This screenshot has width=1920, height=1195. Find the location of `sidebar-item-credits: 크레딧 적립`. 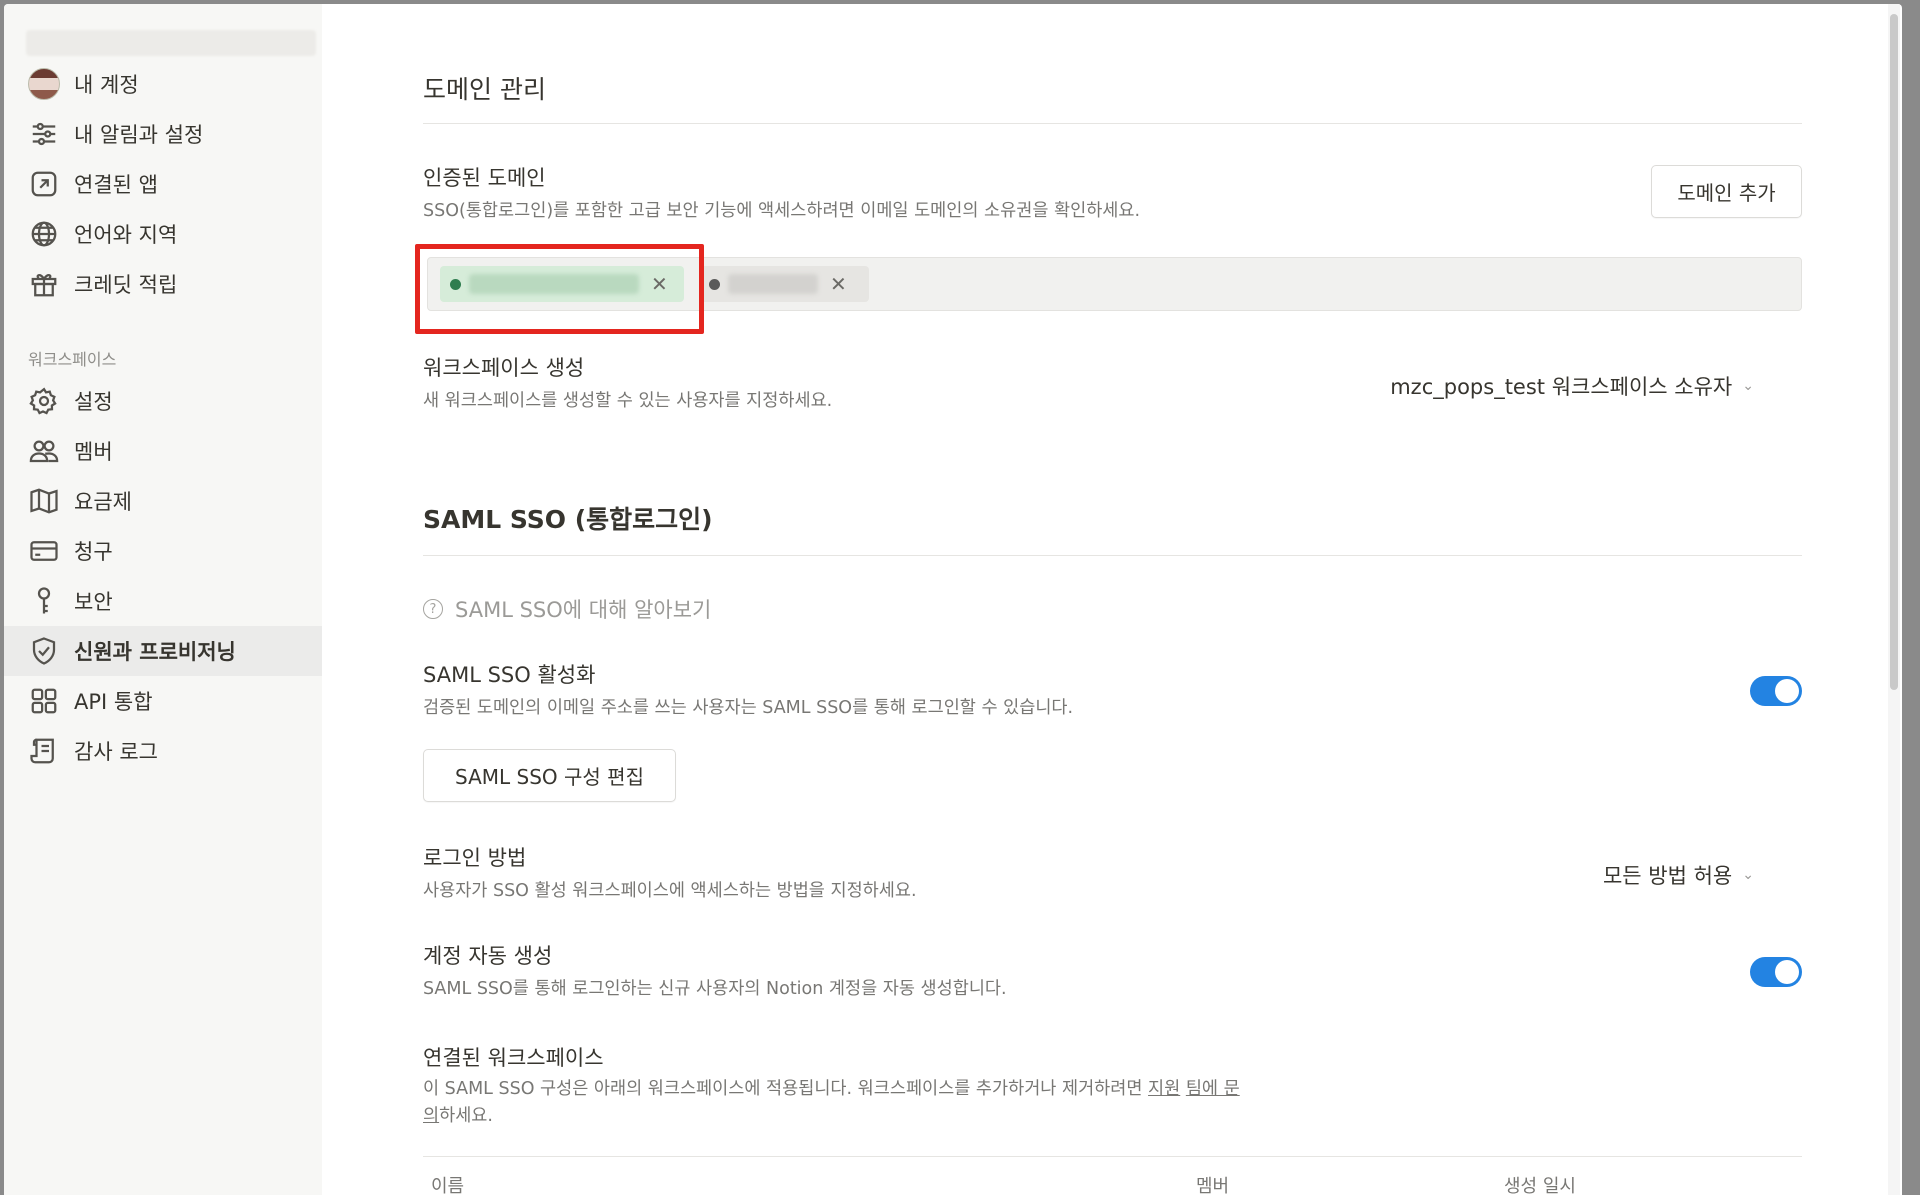

sidebar-item-credits: 크레딧 적립 is located at coordinates (163, 284).